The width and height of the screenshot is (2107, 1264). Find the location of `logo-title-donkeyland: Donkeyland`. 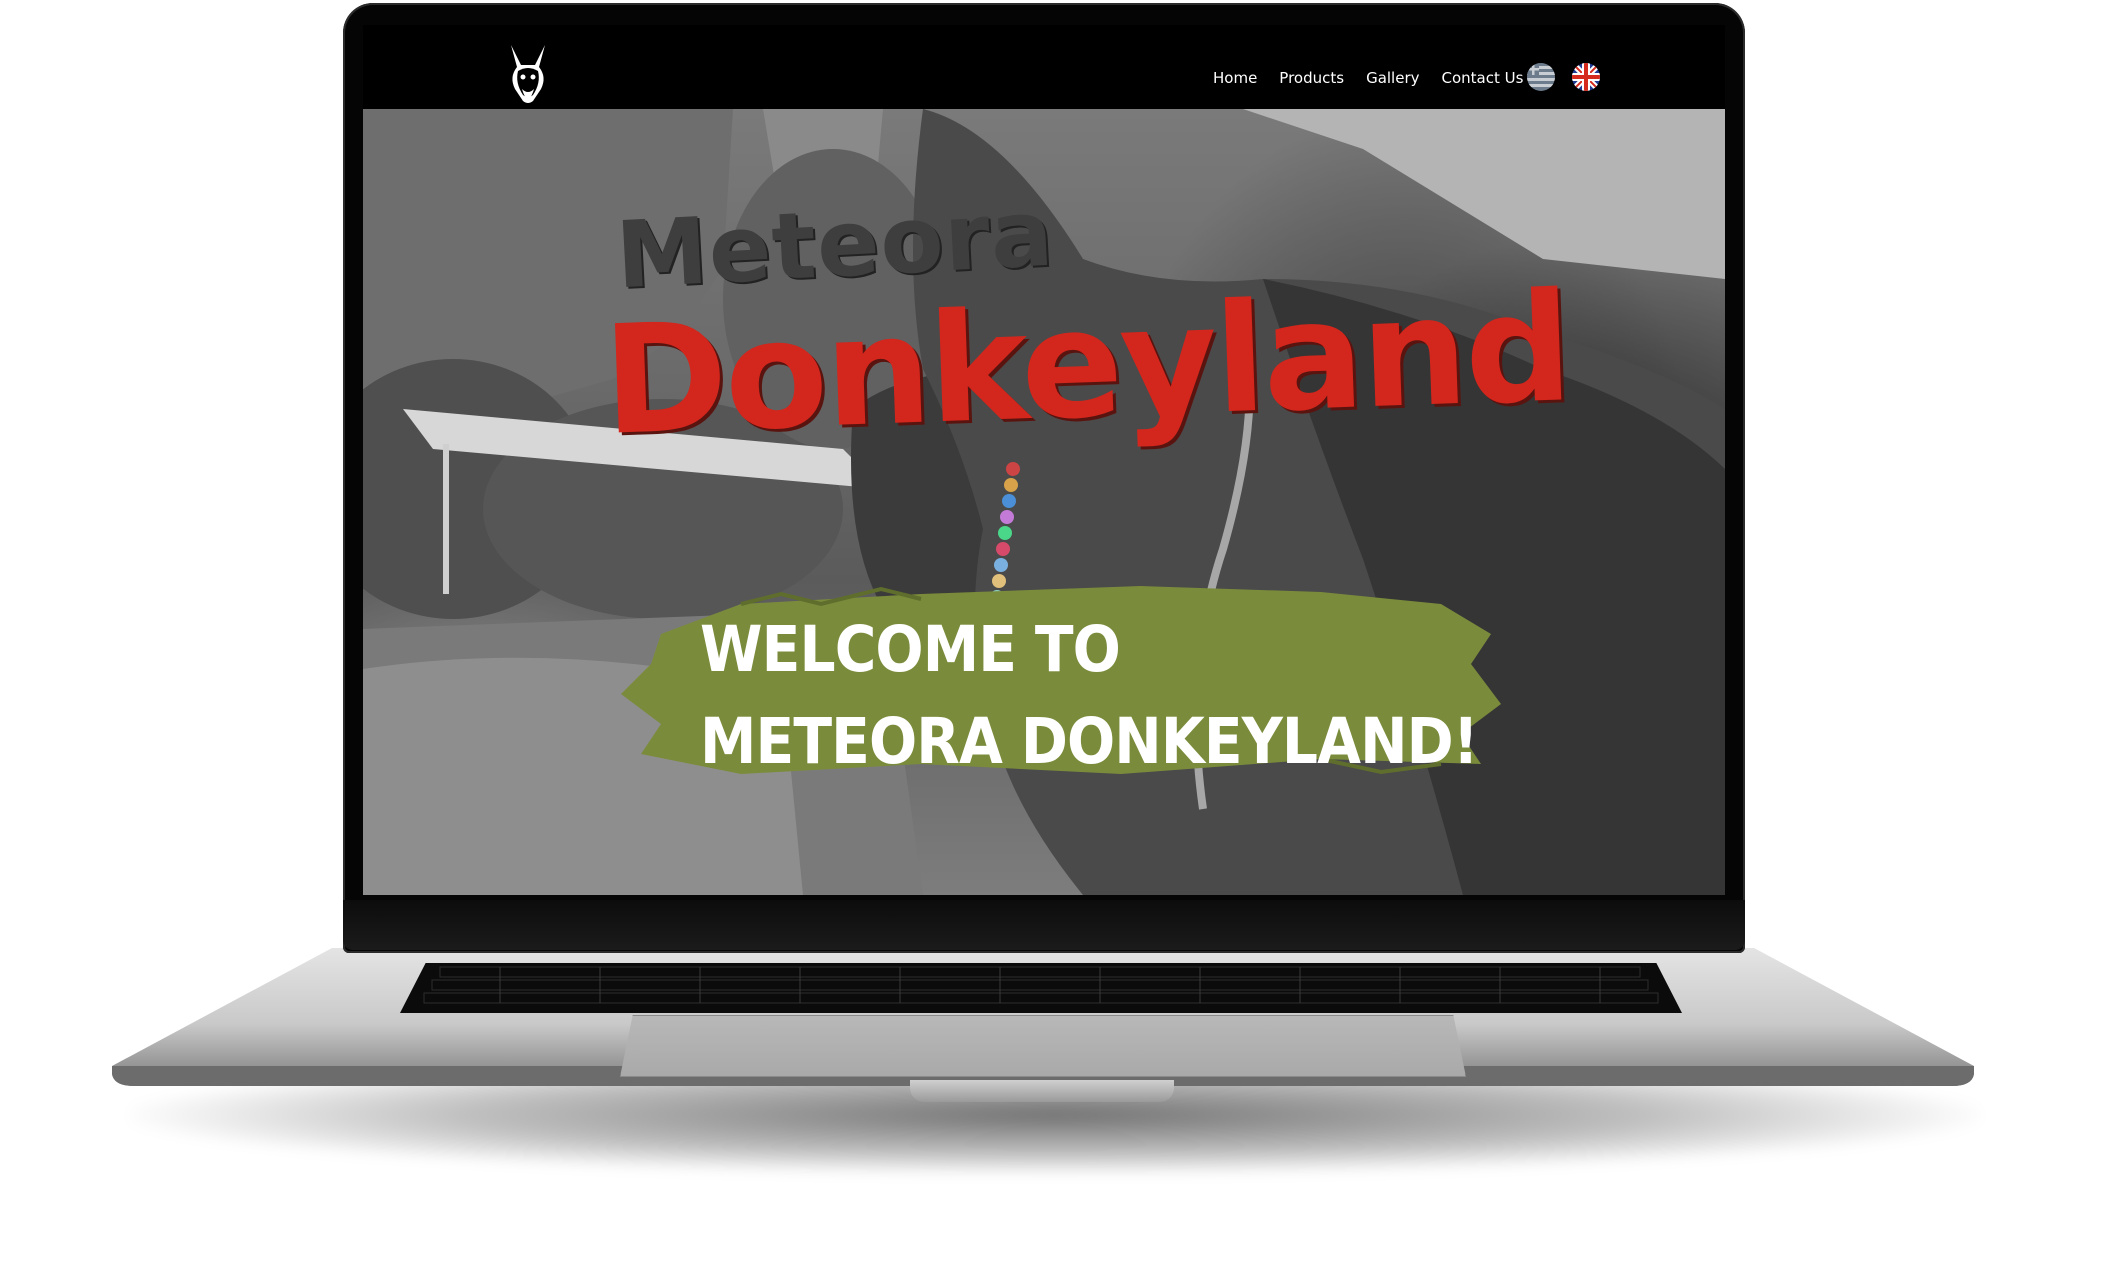

logo-title-donkeyland: Donkeyland is located at coordinates (1086, 365).